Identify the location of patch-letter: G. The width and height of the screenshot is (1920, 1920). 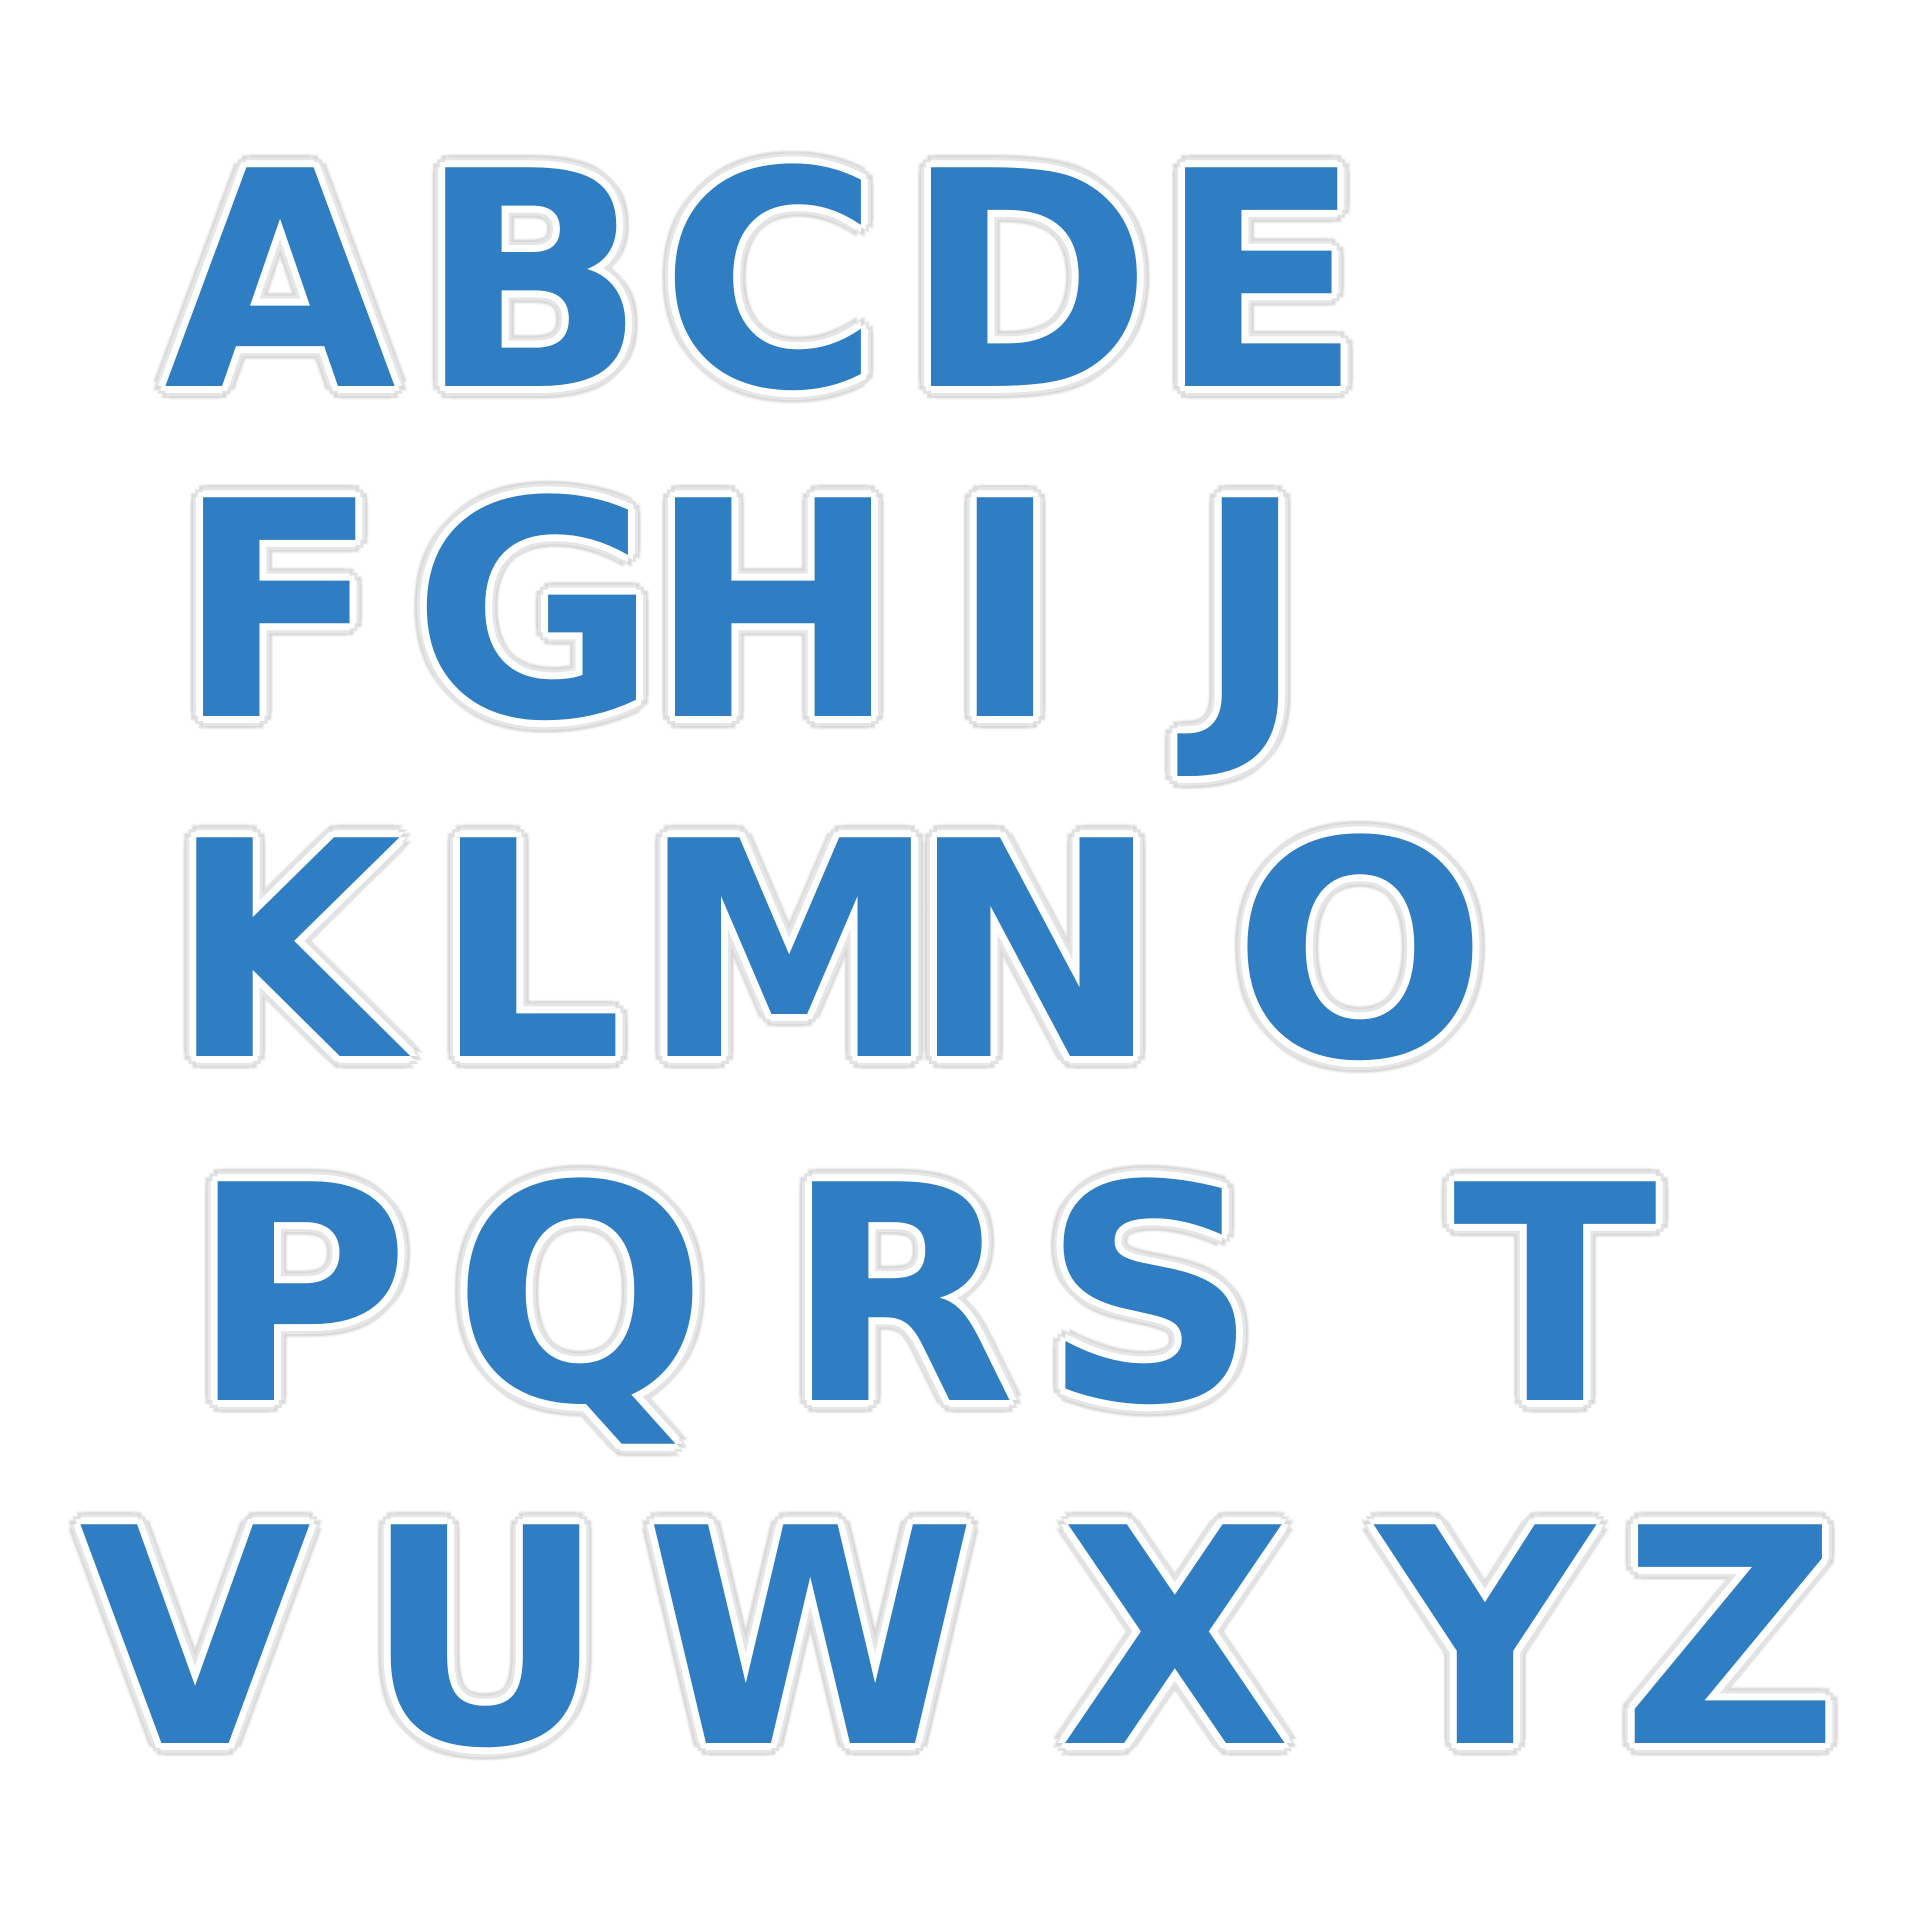
(534, 612).